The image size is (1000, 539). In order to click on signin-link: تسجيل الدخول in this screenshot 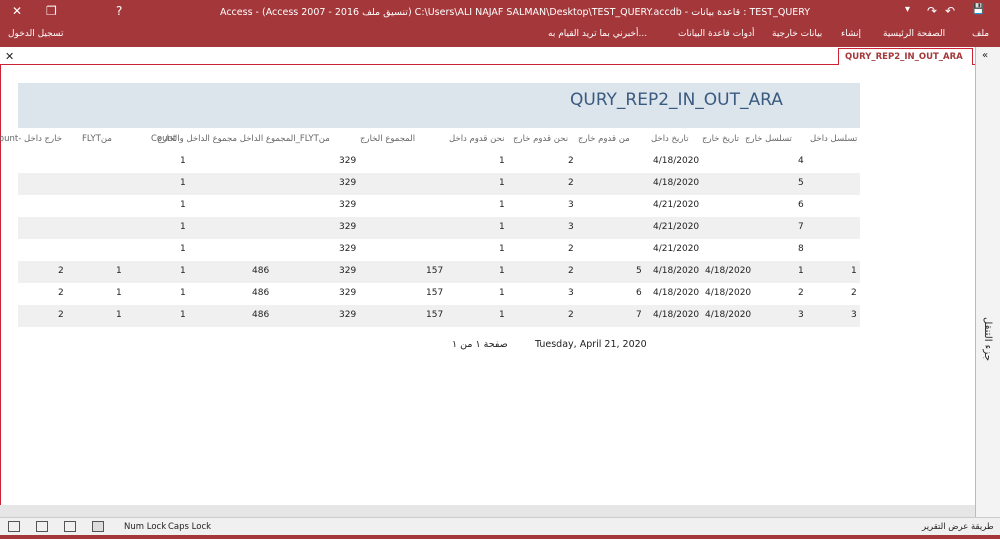, I will do `click(35, 34)`.